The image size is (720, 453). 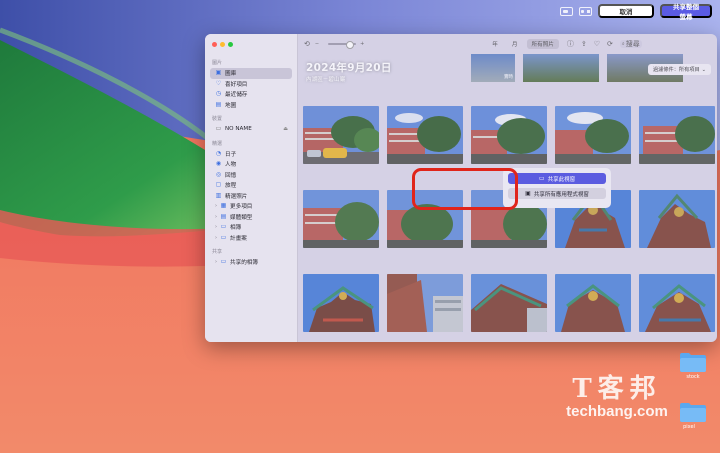 What do you see at coordinates (223, 237) in the screenshot?
I see `projects-icon: ▭` at bounding box center [223, 237].